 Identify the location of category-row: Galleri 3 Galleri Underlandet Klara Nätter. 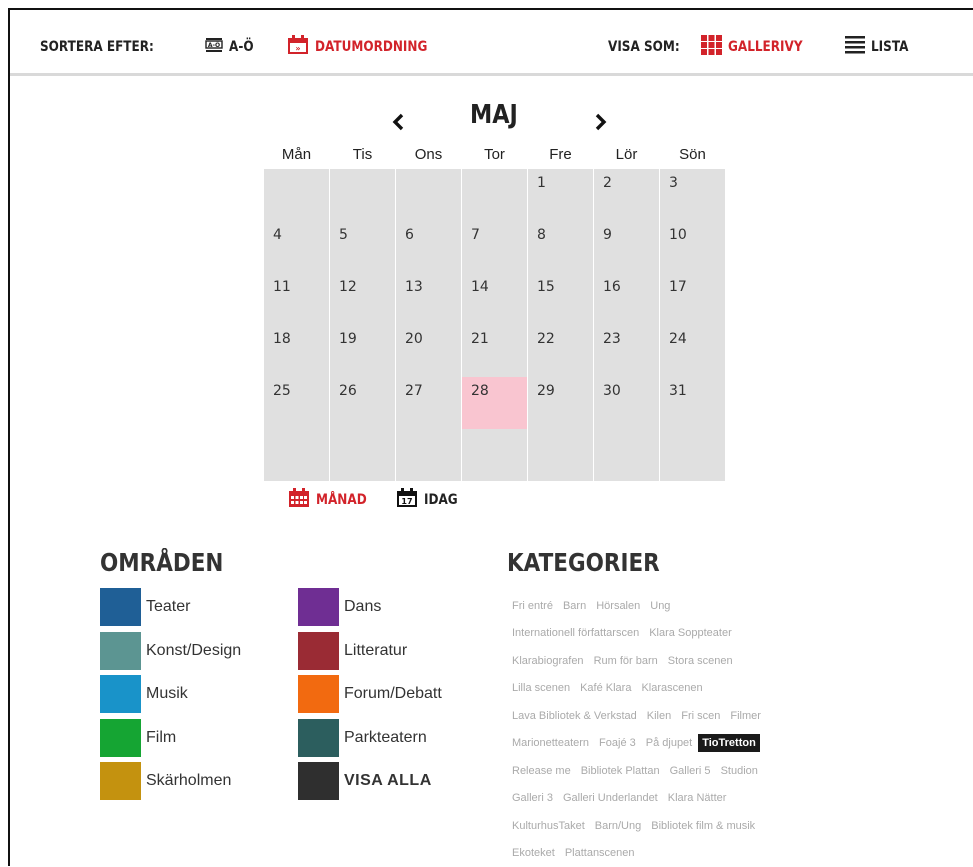
(692, 799).